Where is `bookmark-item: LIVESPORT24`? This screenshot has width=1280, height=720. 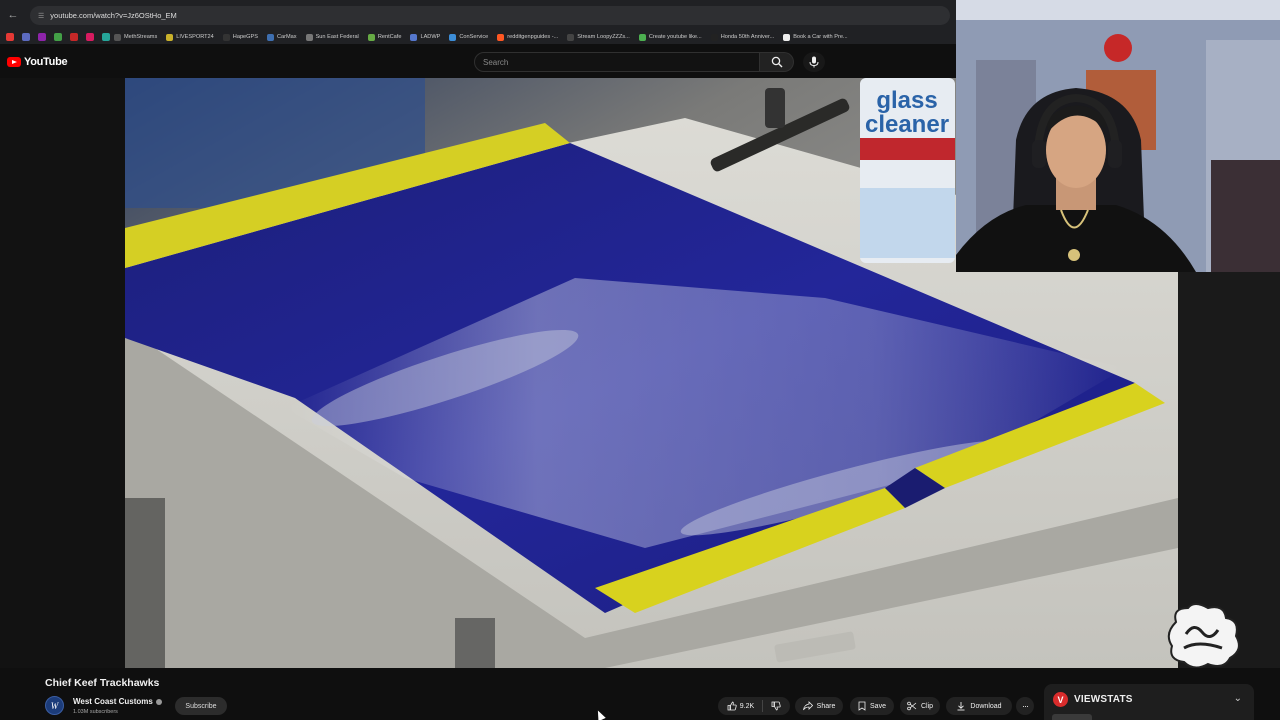 bookmark-item: LIVESPORT24 is located at coordinates (190, 37).